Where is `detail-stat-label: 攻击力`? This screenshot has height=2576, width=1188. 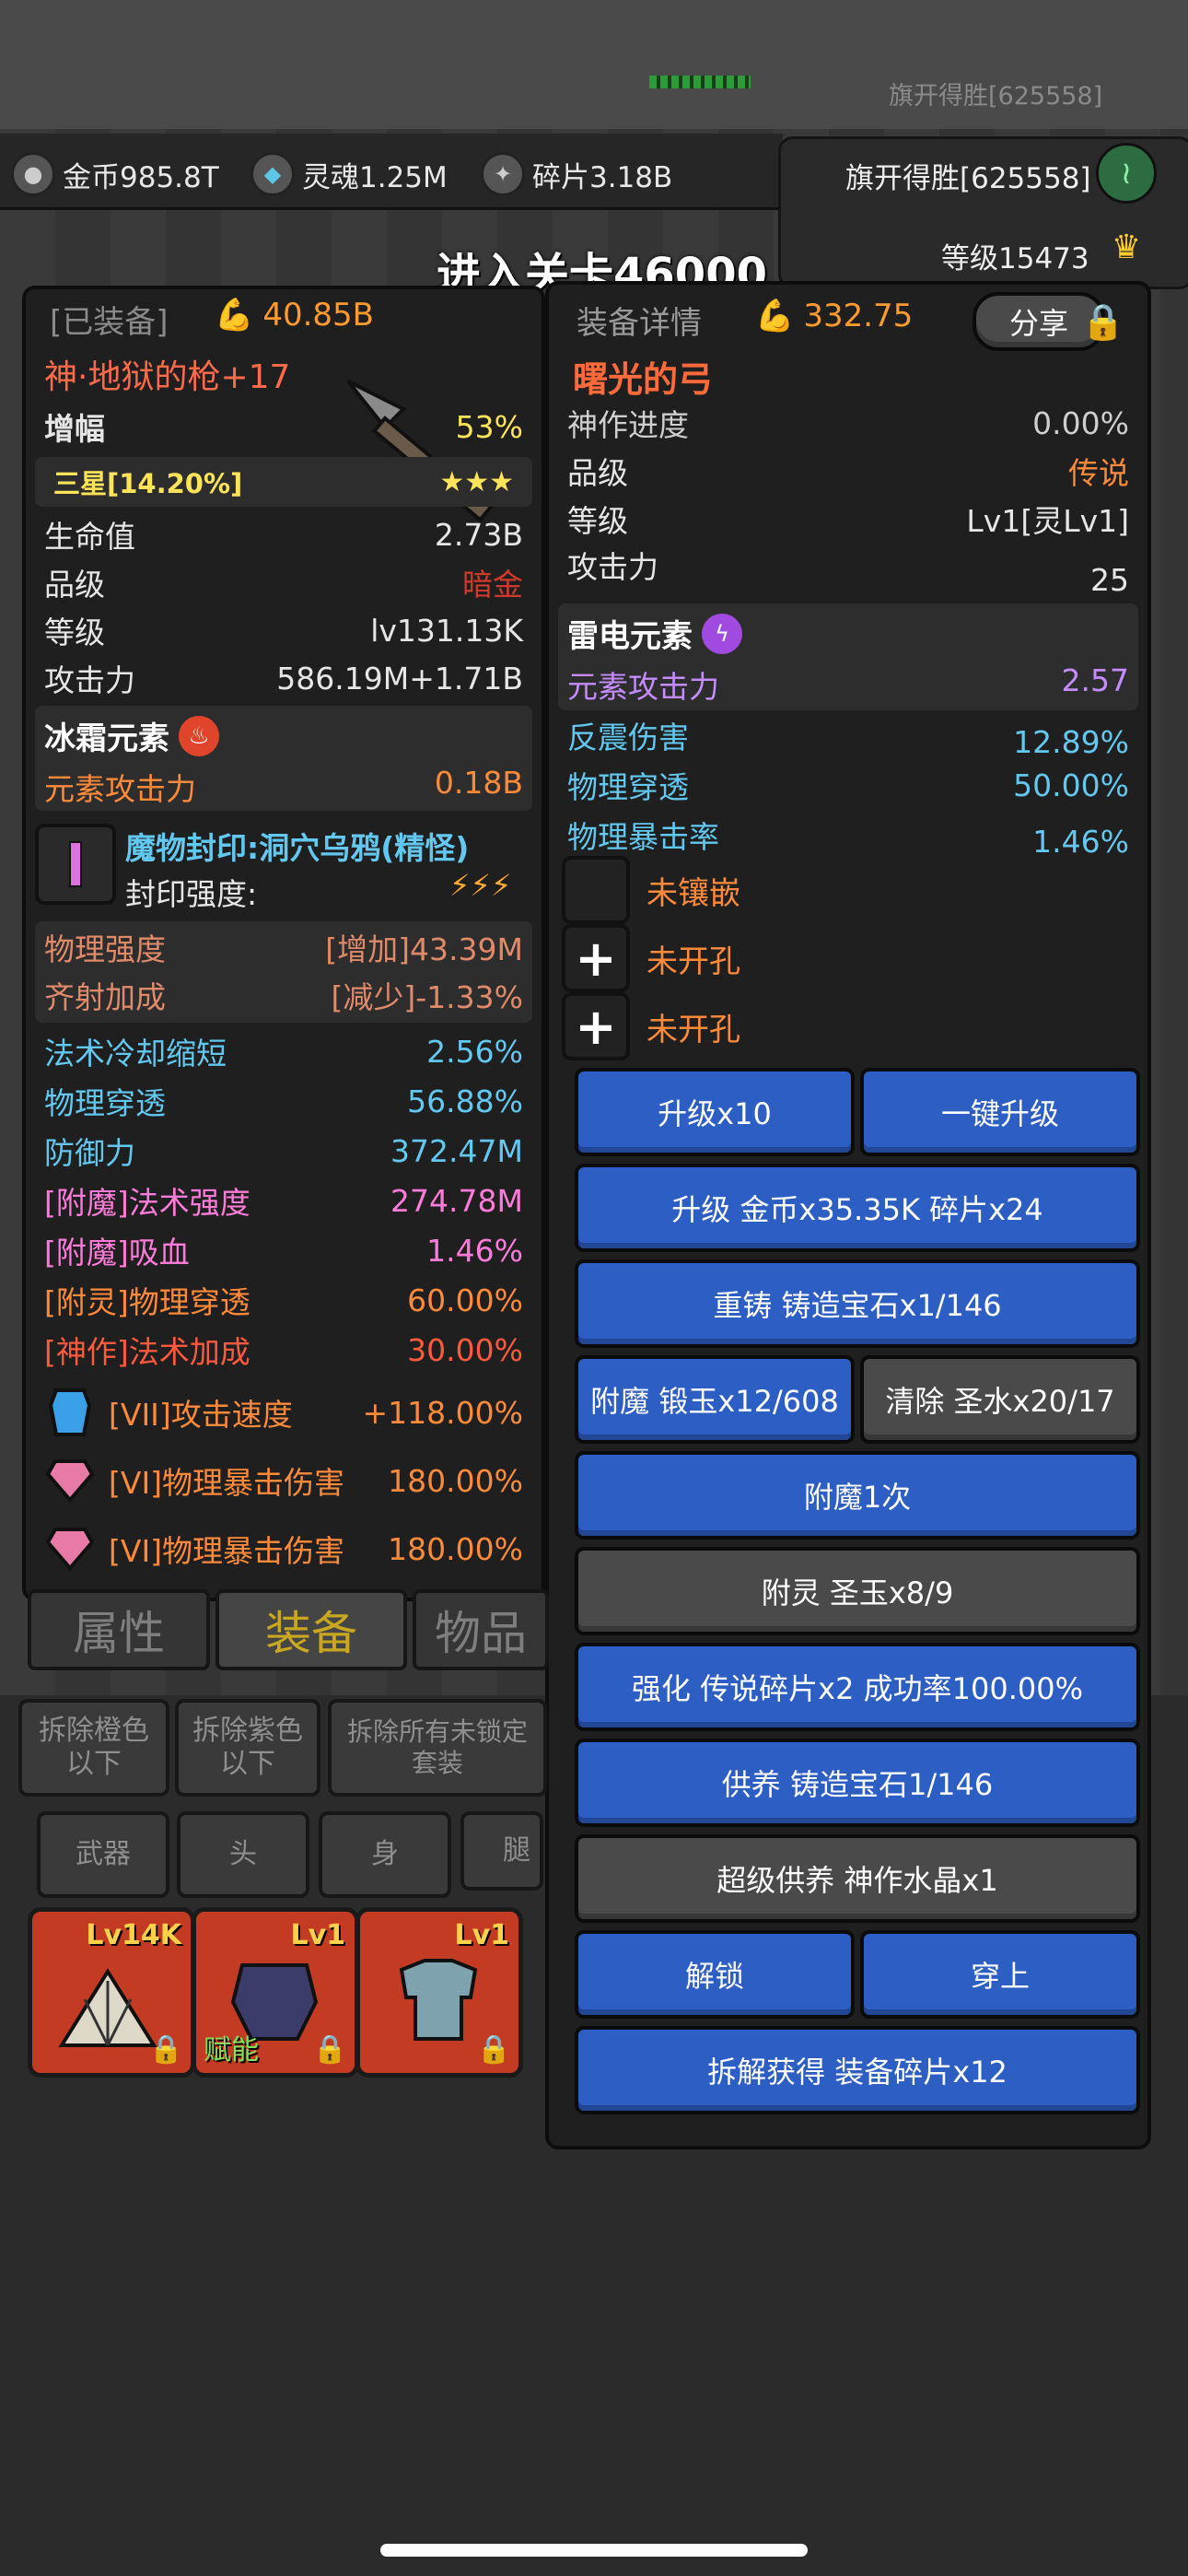 detail-stat-label: 攻击力 is located at coordinates (612, 567).